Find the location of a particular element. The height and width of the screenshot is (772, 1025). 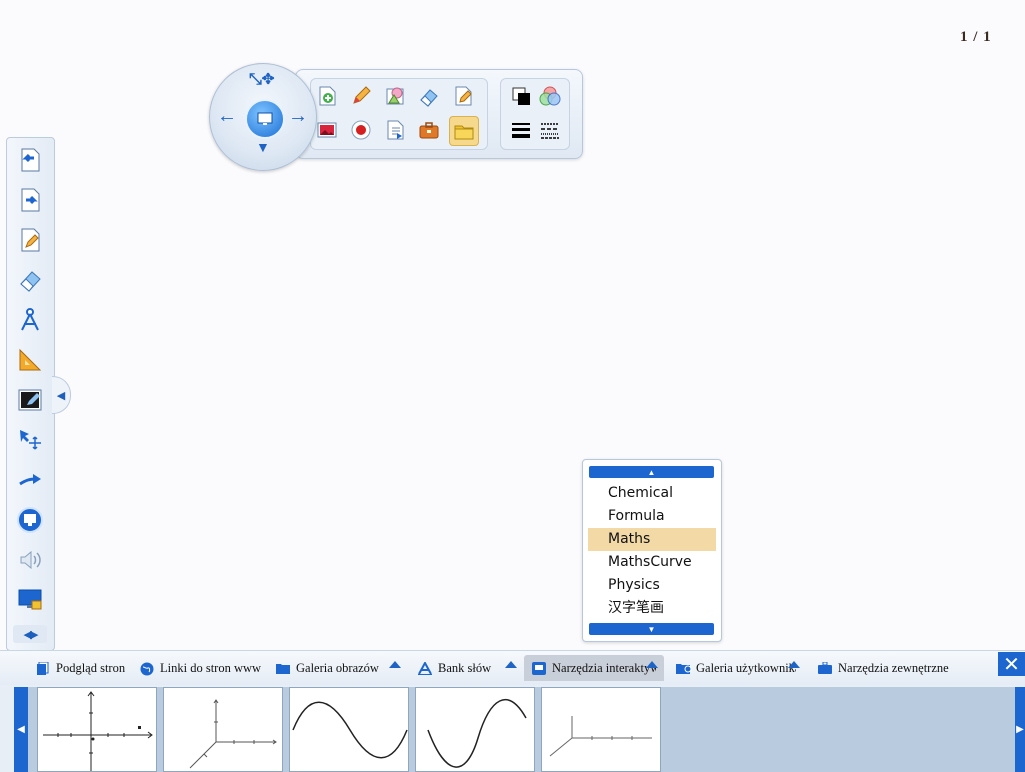

left-toolbar: ◀▶ is located at coordinates (30, 394).